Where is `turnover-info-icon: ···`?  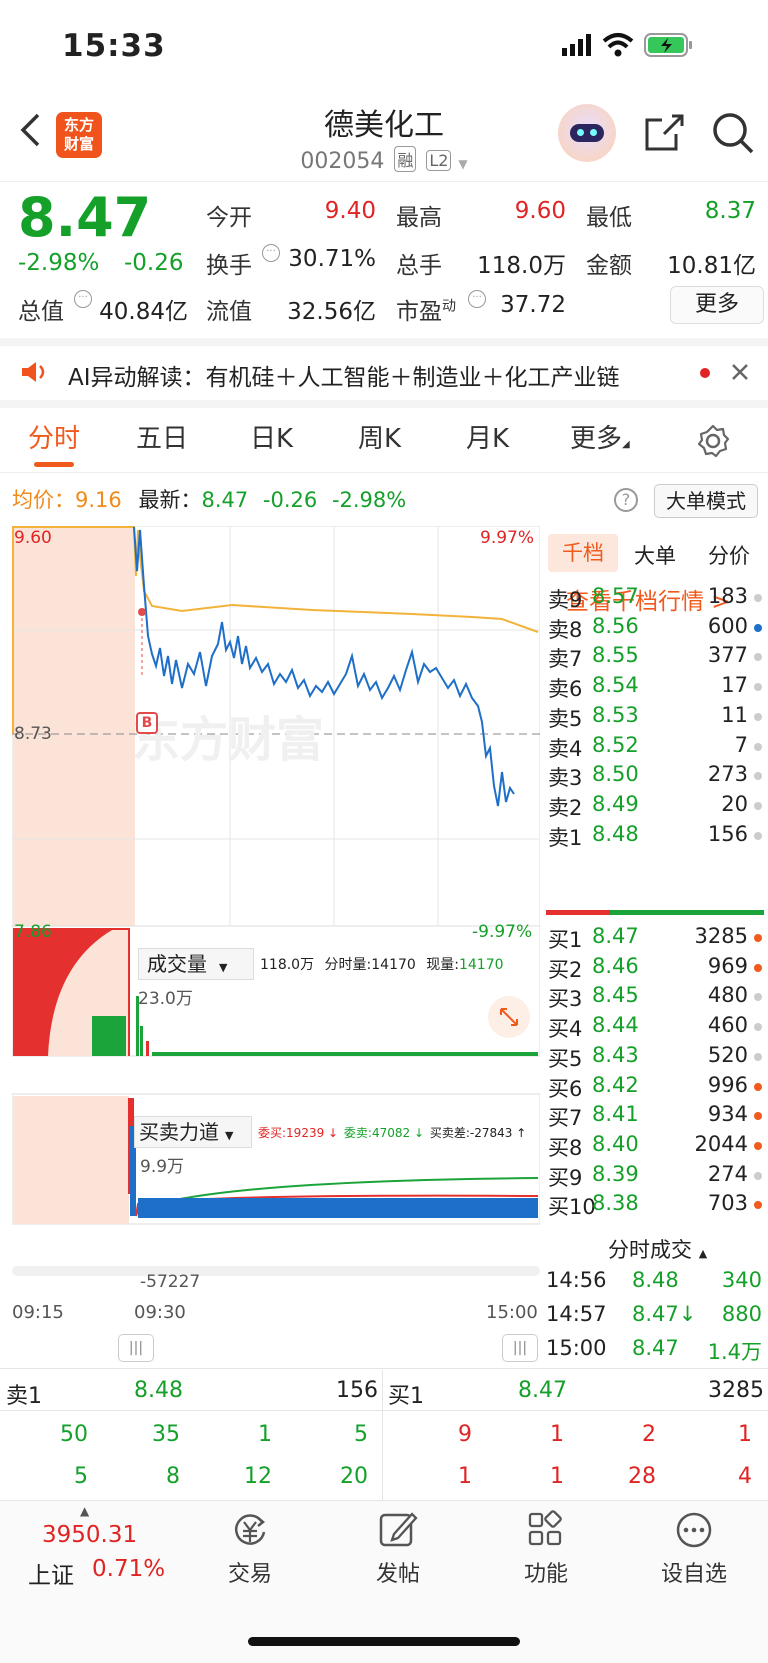 turnover-info-icon: ··· is located at coordinates (271, 253).